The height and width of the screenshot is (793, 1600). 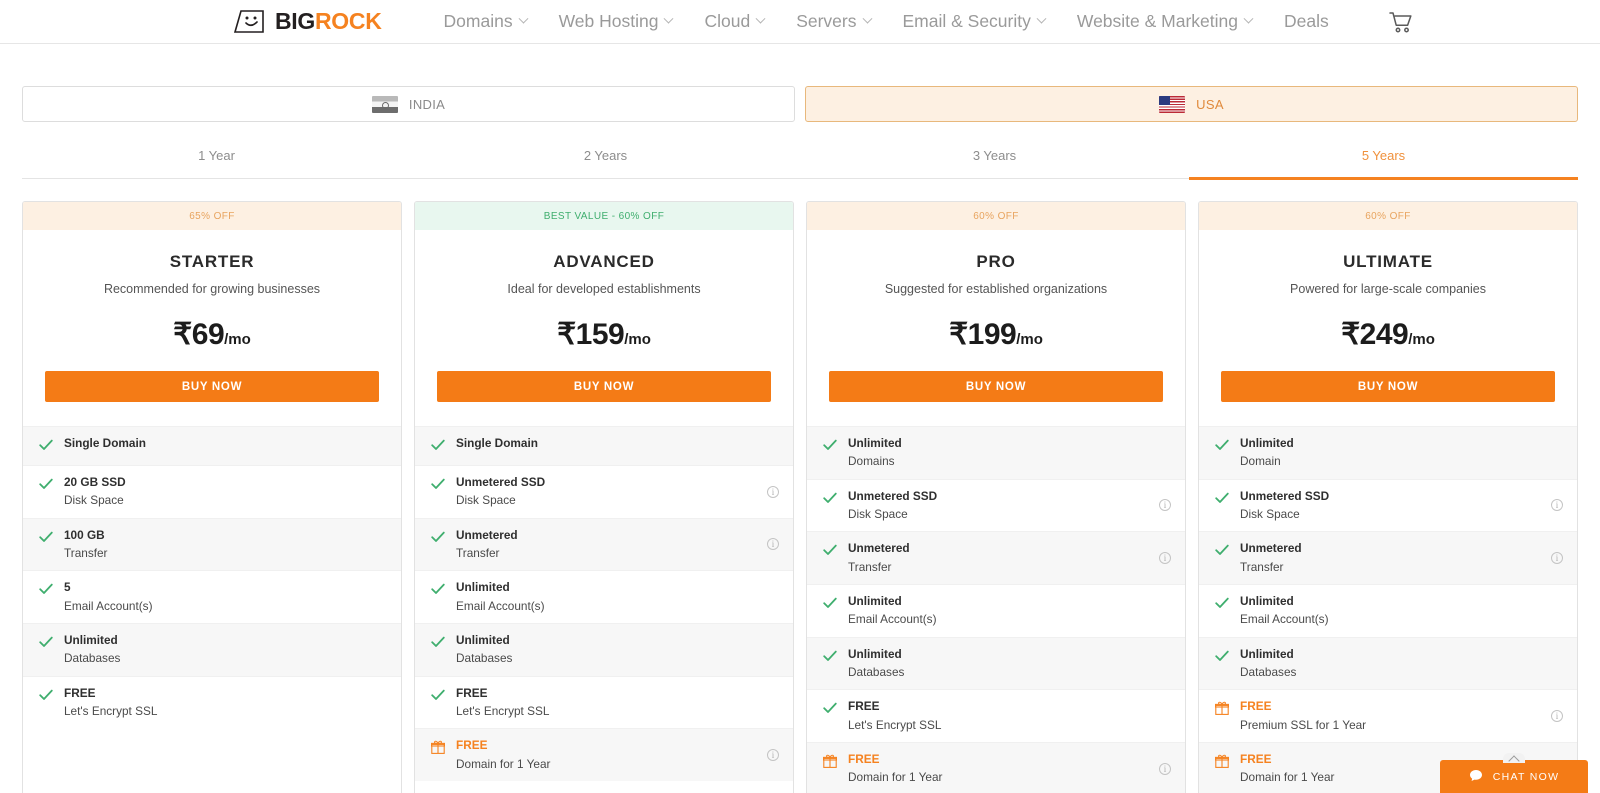 I want to click on price-period: /mo, so click(x=1029, y=339).